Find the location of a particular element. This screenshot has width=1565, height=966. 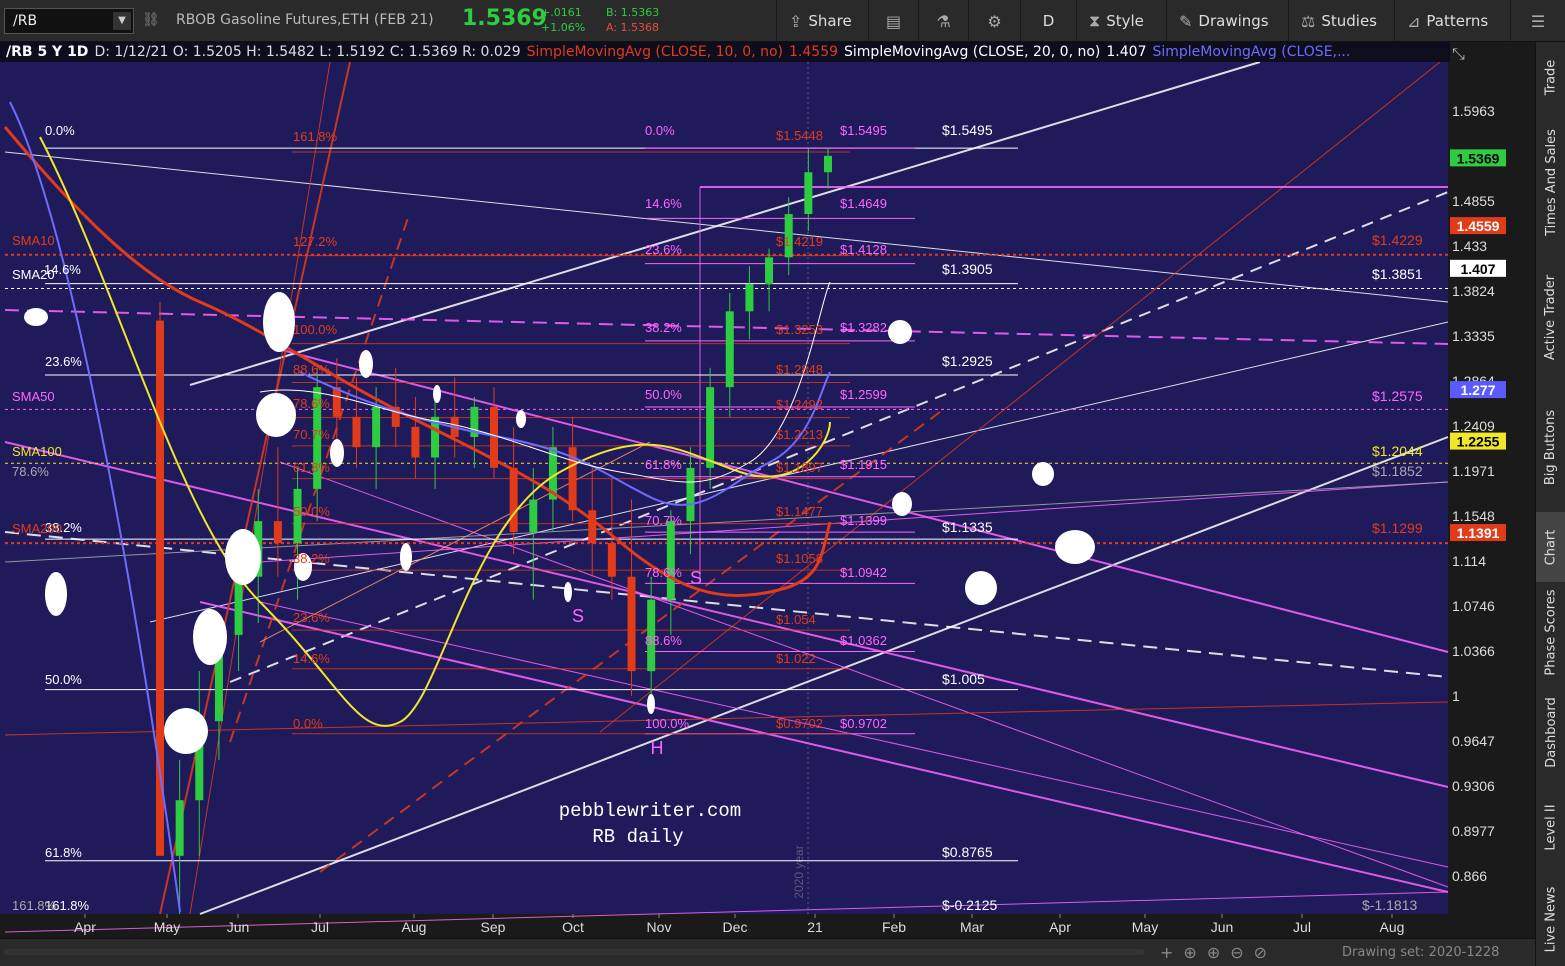

side-tab-label: Times And Sales is located at coordinates (1551, 182).